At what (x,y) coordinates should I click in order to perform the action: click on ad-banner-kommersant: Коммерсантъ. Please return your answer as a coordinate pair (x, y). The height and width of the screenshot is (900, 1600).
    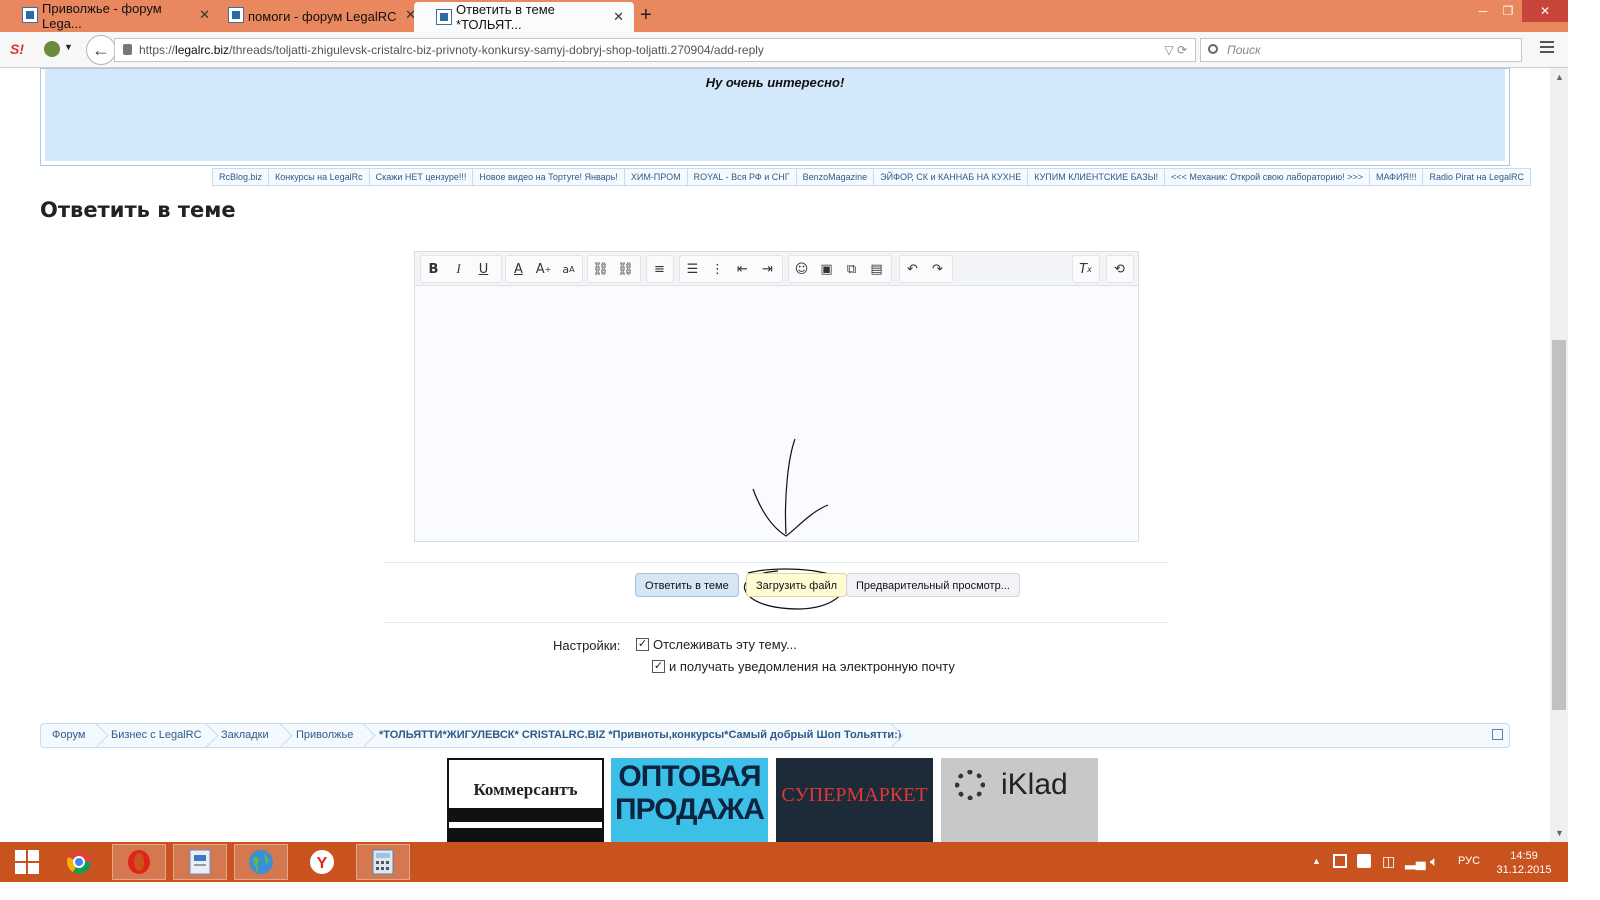
    Looking at the image, I should click on (525, 800).